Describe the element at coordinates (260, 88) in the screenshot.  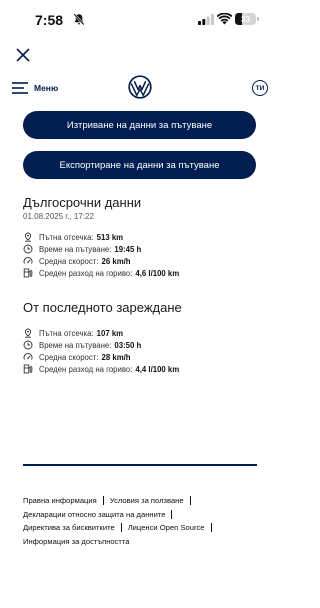
I see `account-avatar-button: ТИ` at that location.